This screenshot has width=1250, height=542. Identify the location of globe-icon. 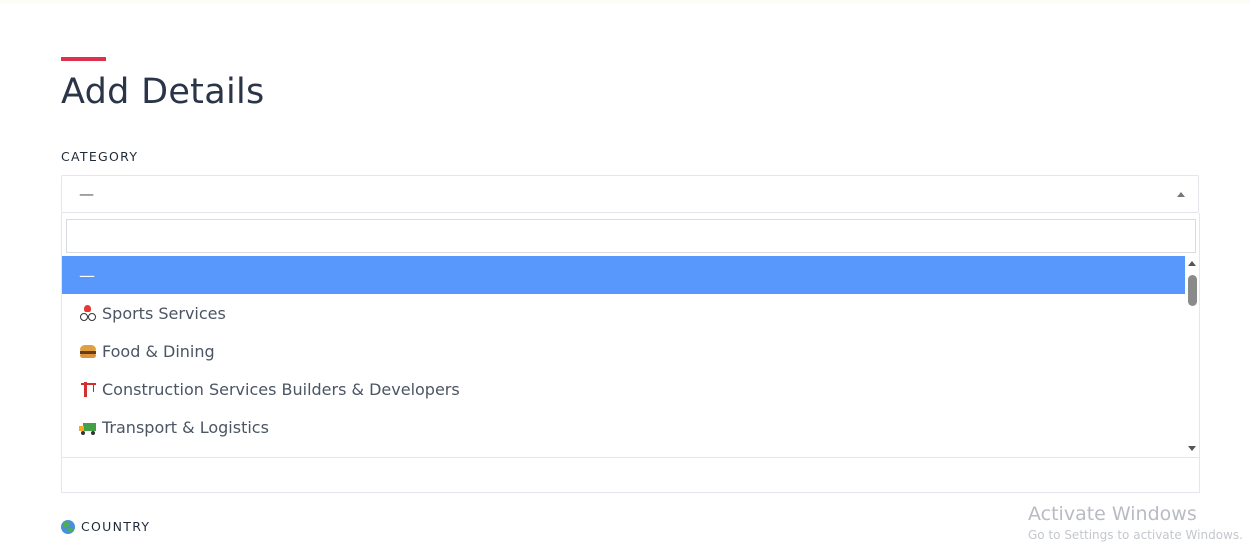
(68, 526).